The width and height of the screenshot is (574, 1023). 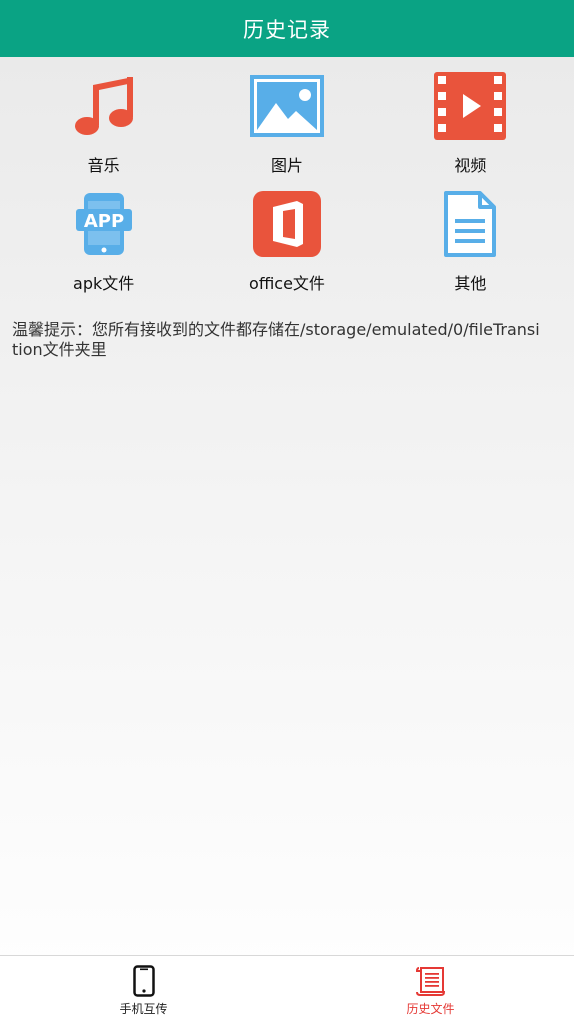 I want to click on category-apk: APP apk文件, so click(x=103, y=241).